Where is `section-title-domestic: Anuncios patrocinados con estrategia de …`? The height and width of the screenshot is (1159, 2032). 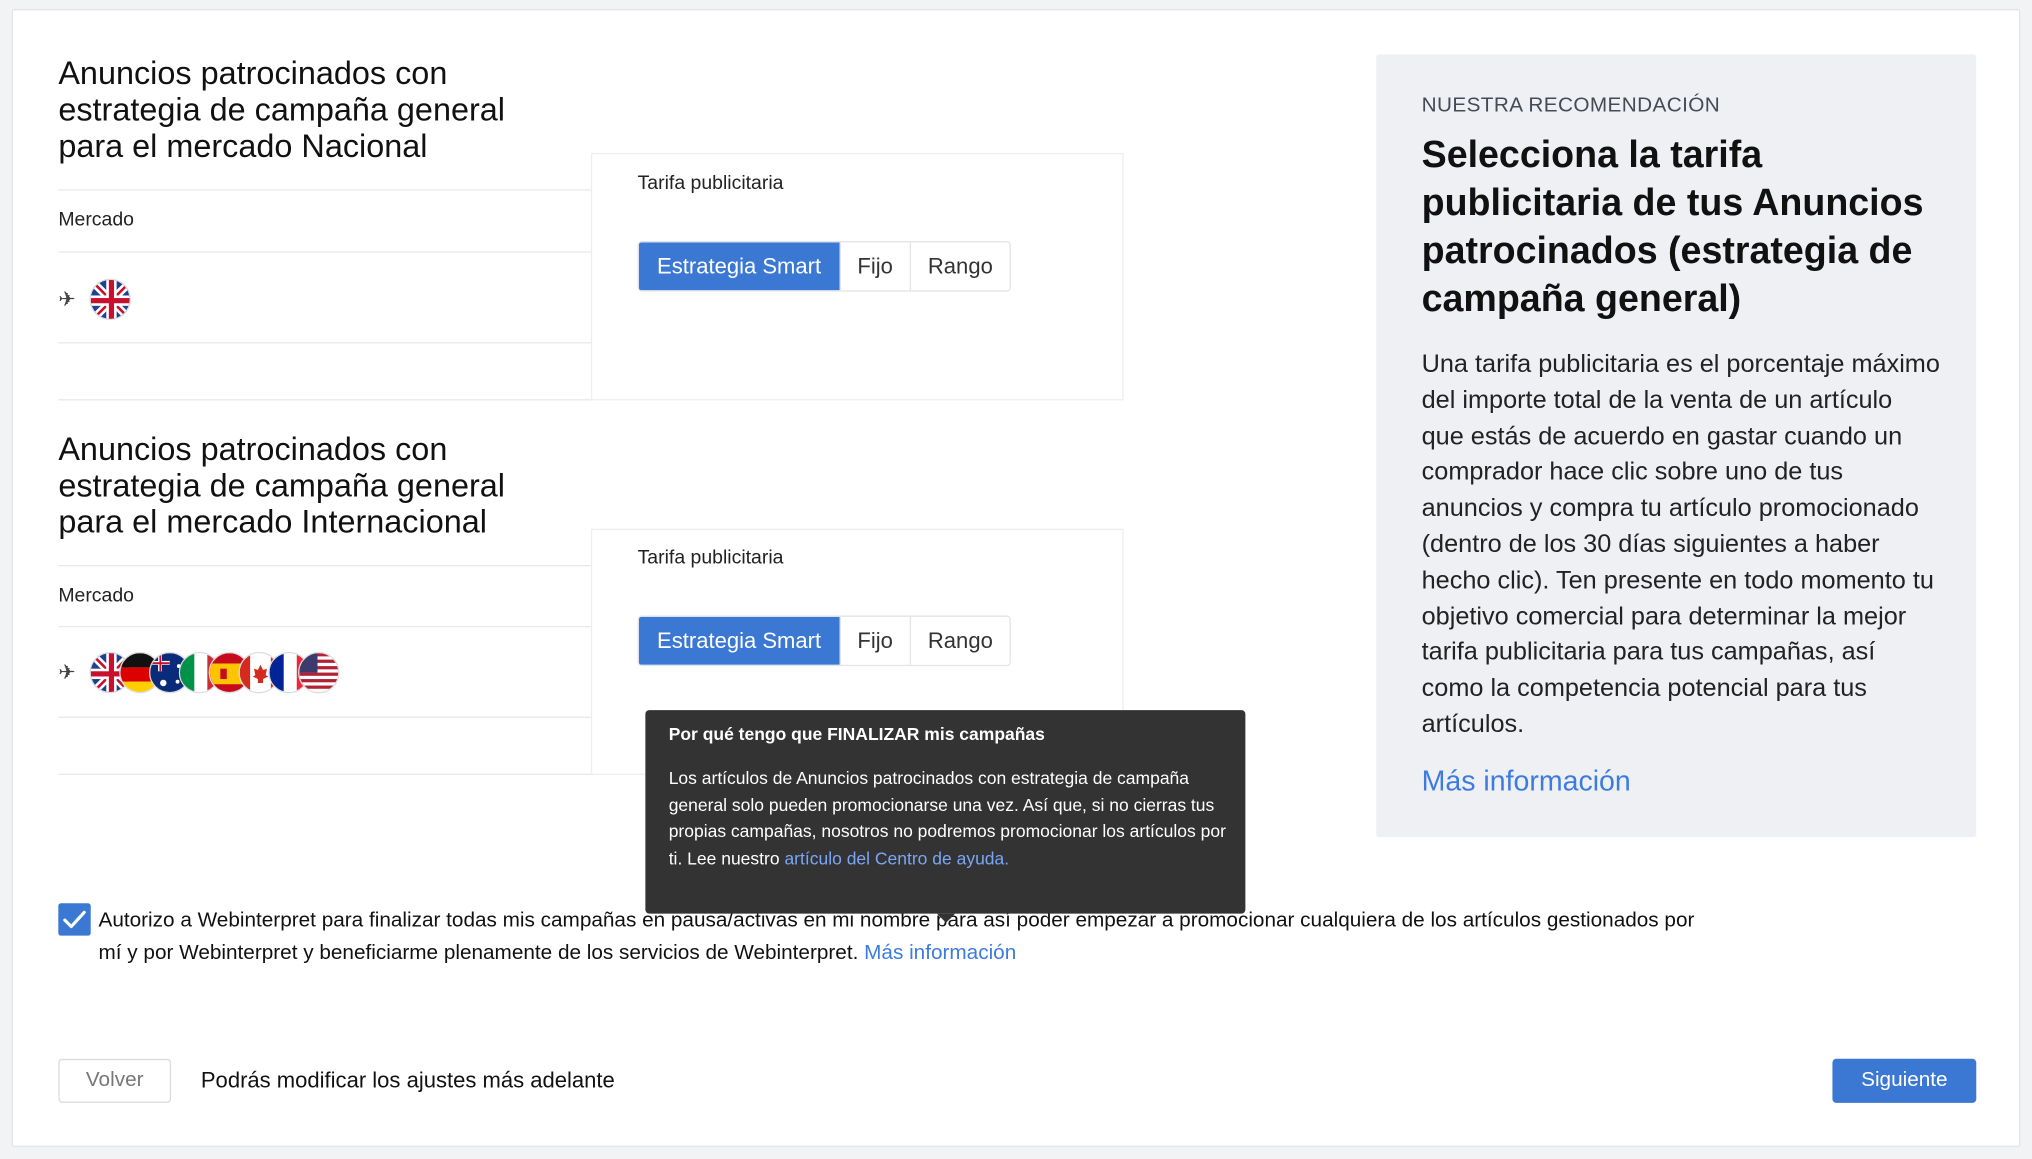 section-title-domestic: Anuncios patrocinados con estrategia de … is located at coordinates (282, 110).